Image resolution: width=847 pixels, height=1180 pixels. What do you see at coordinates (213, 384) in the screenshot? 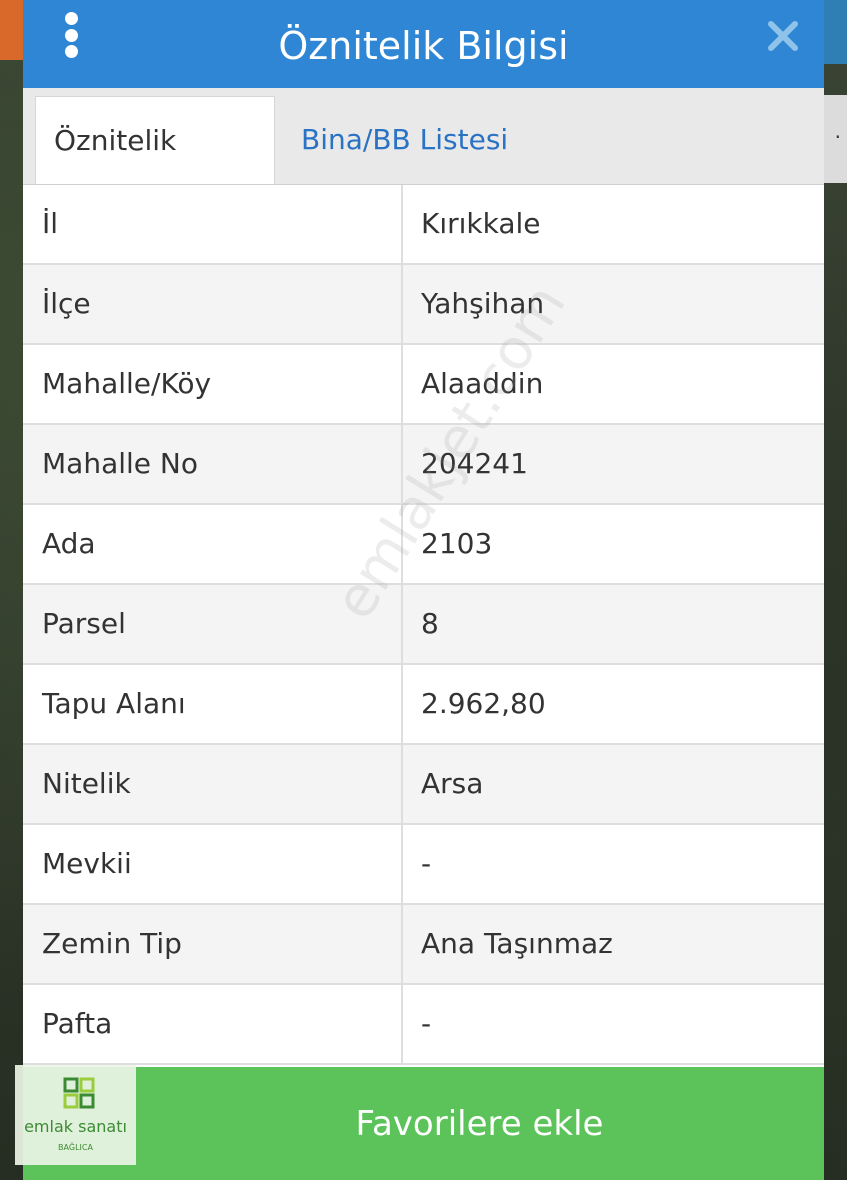
I see `attribute-key: Mahalle/Köy` at bounding box center [213, 384].